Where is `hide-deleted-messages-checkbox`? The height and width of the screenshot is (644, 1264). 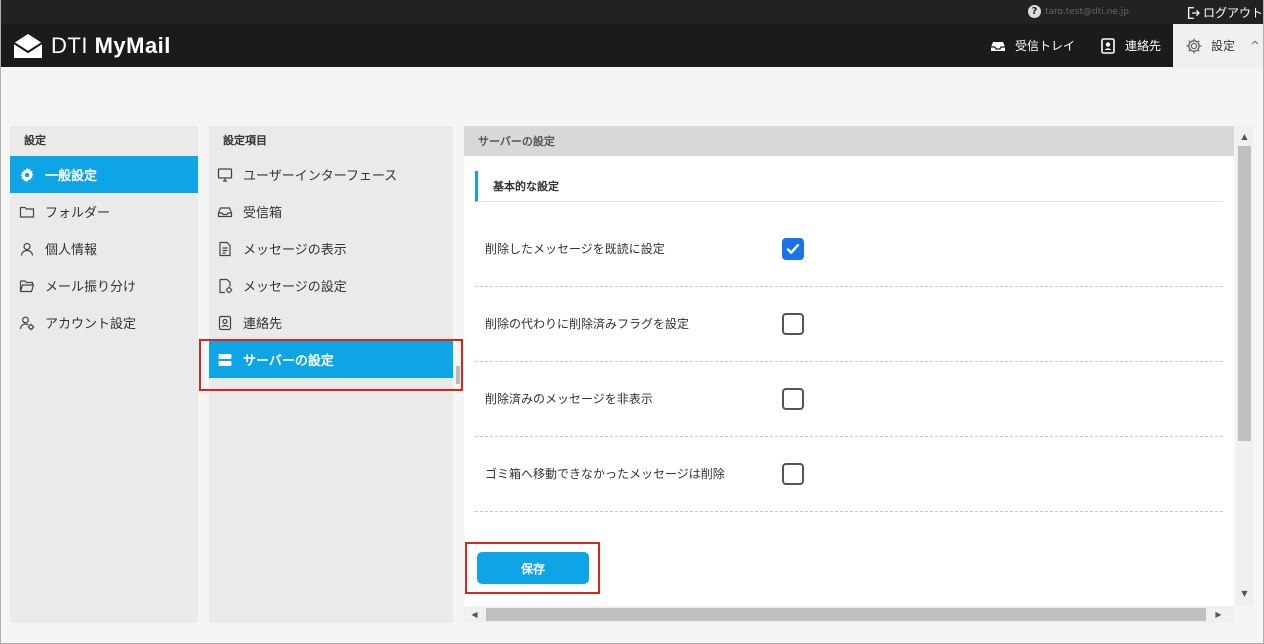
hide-deleted-messages-checkbox is located at coordinates (793, 399).